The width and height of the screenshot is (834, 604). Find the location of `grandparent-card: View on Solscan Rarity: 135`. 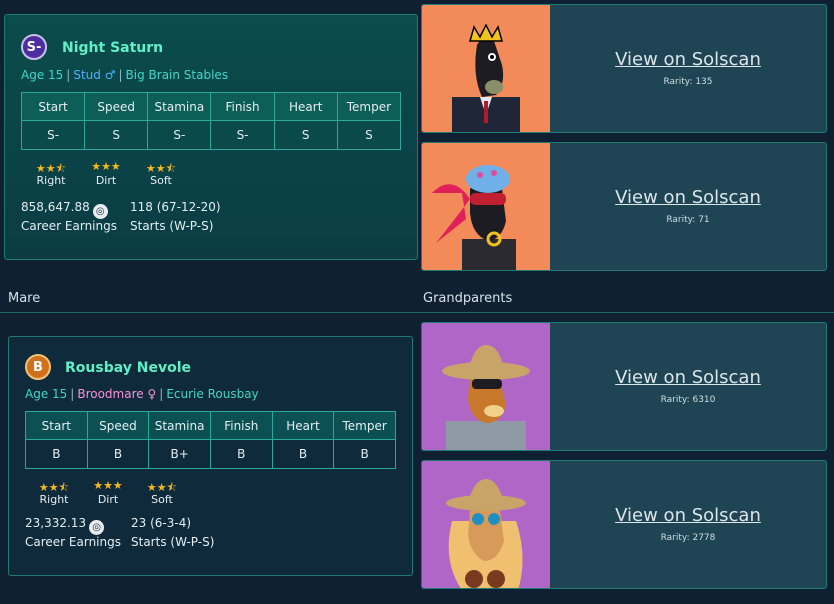

grandparent-card: View on Solscan Rarity: 135 is located at coordinates (624, 68).